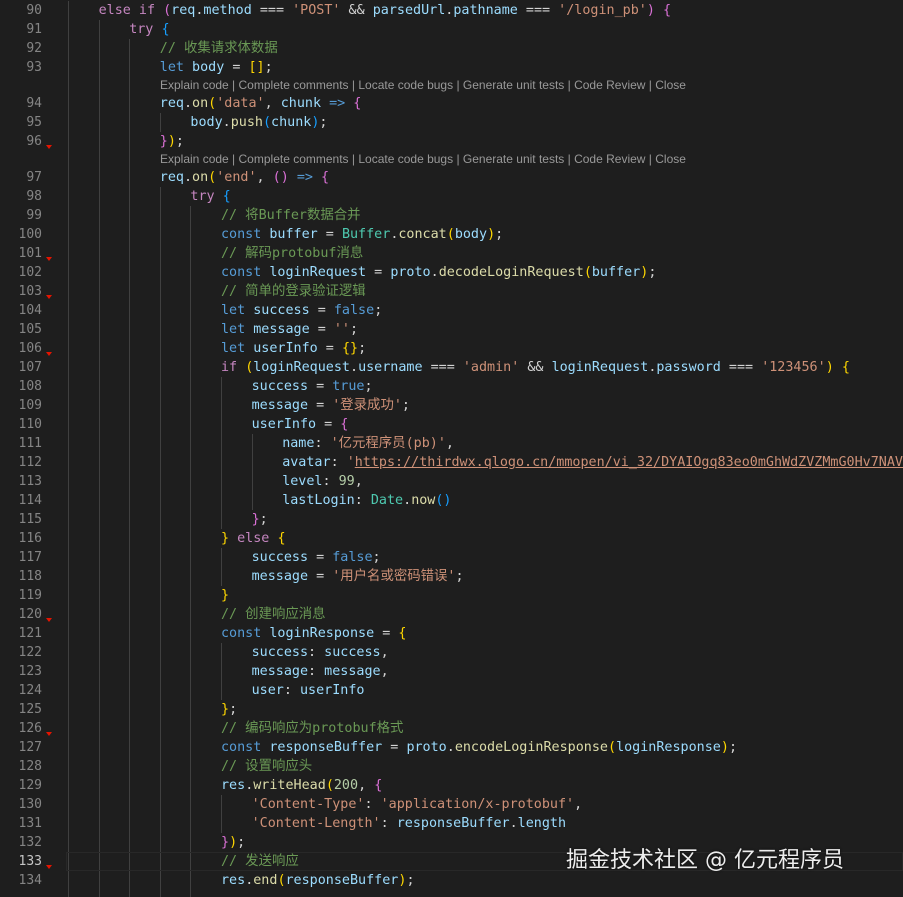  What do you see at coordinates (326, 747) in the screenshot?
I see `code-token: responseBuffer` at bounding box center [326, 747].